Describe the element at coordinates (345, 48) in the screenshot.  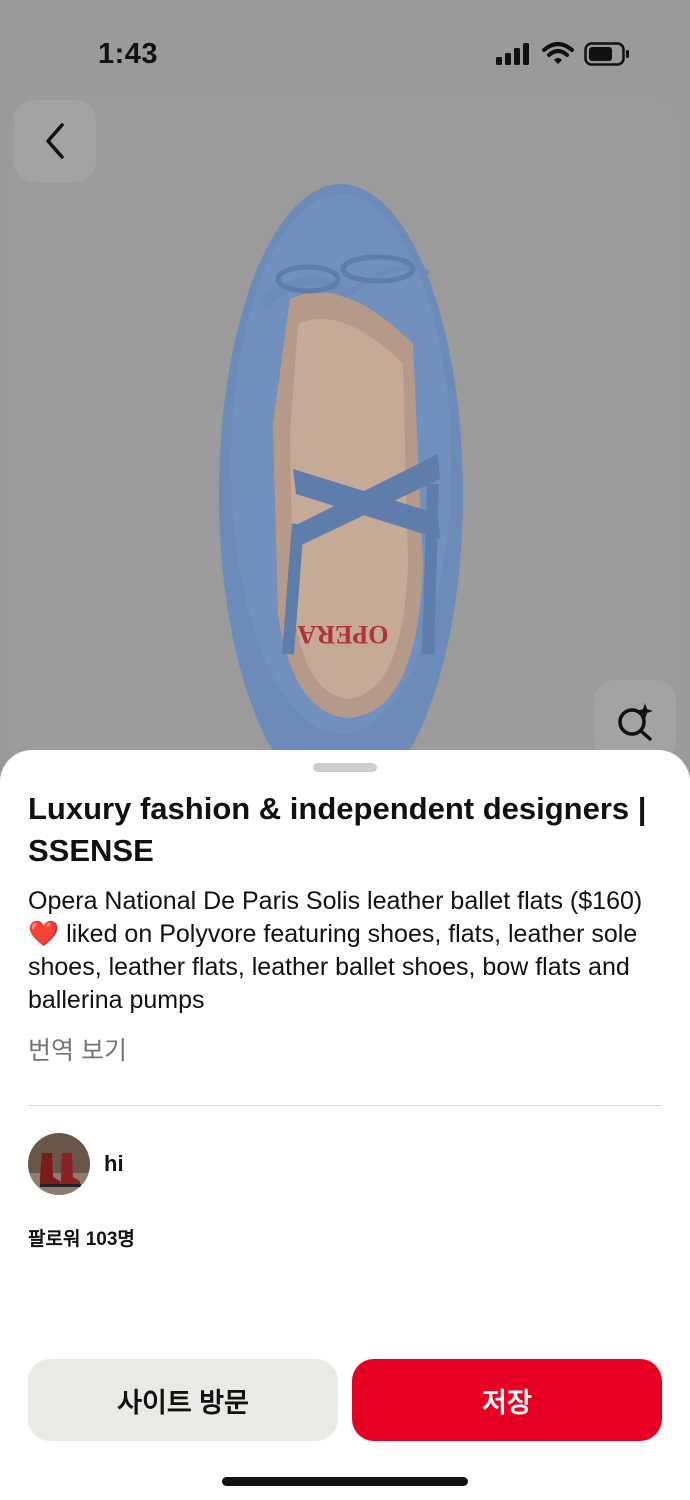
I see `status-bar: 1:43` at that location.